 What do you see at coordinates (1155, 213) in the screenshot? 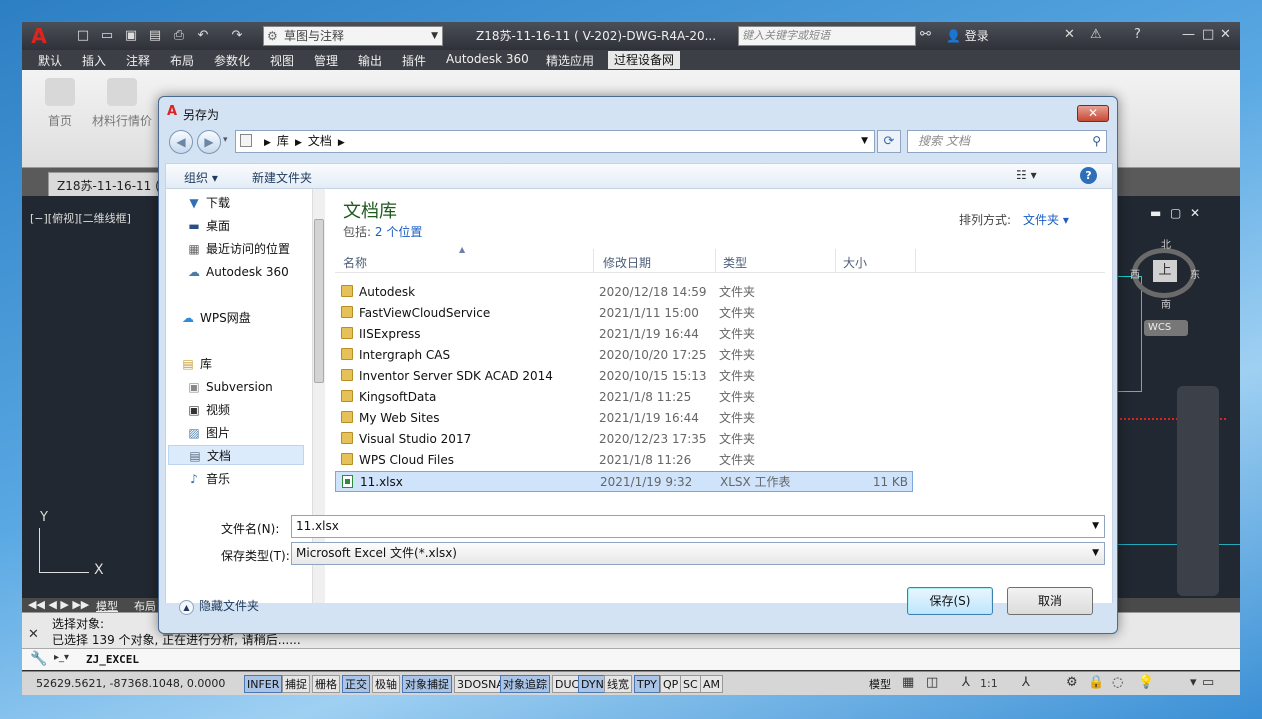
I see `viewport-minimize-icon: ▬` at bounding box center [1155, 213].